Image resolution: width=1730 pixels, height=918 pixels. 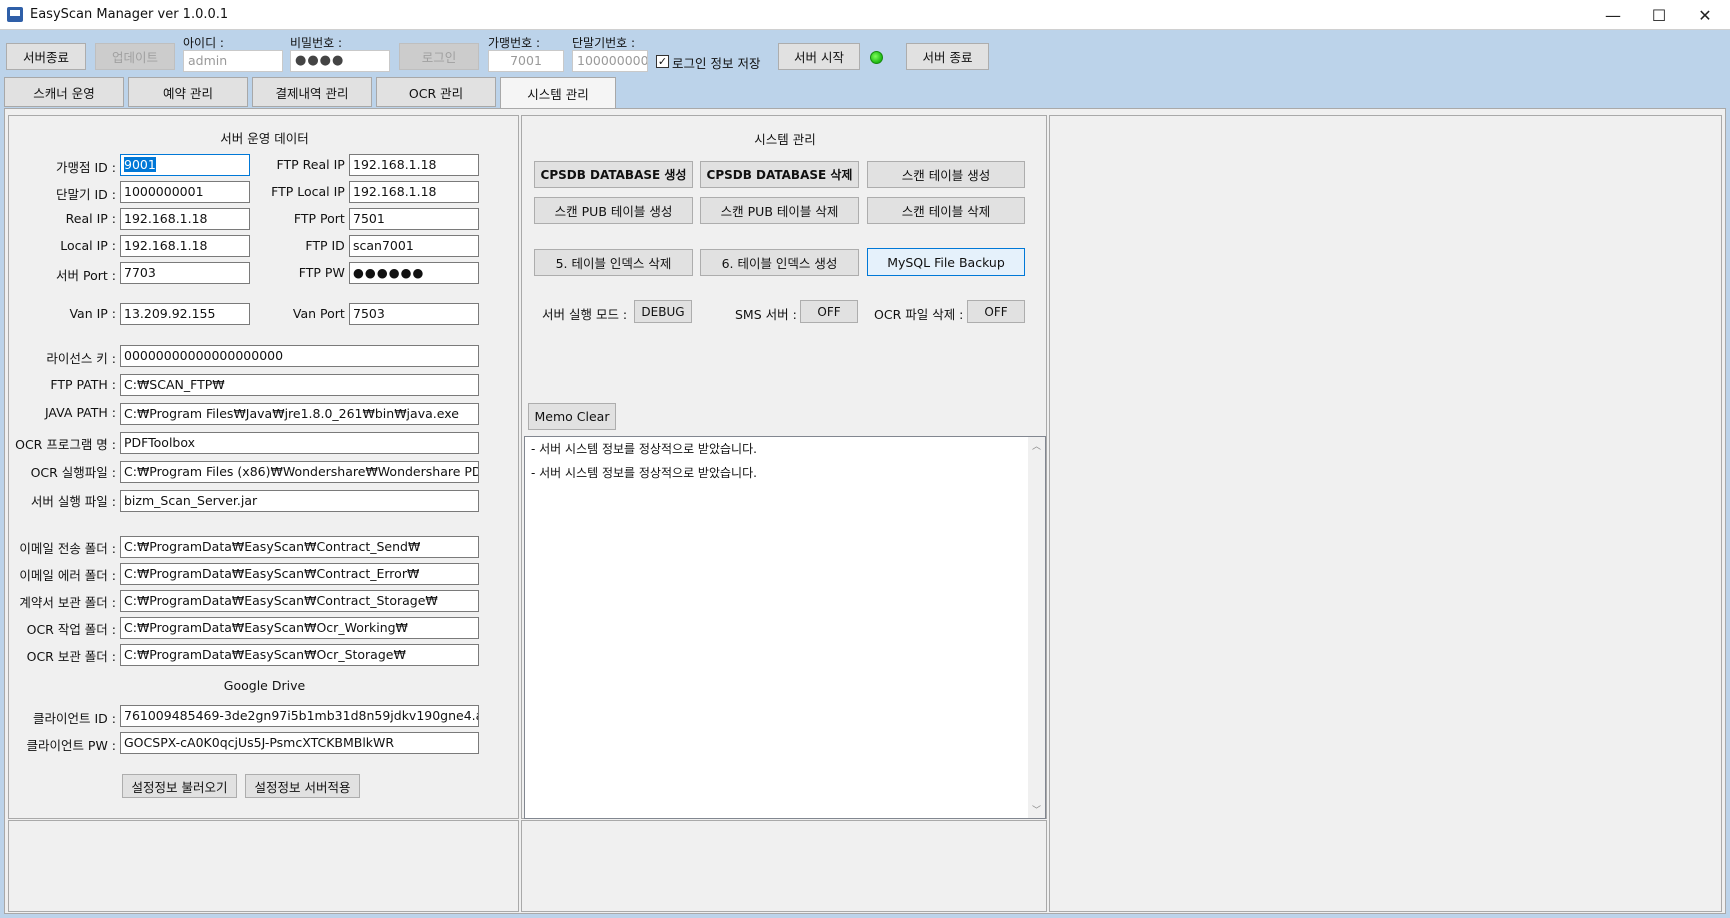 What do you see at coordinates (86, 167) in the screenshot?
I see `store-id-label: 가맹점 ID :` at bounding box center [86, 167].